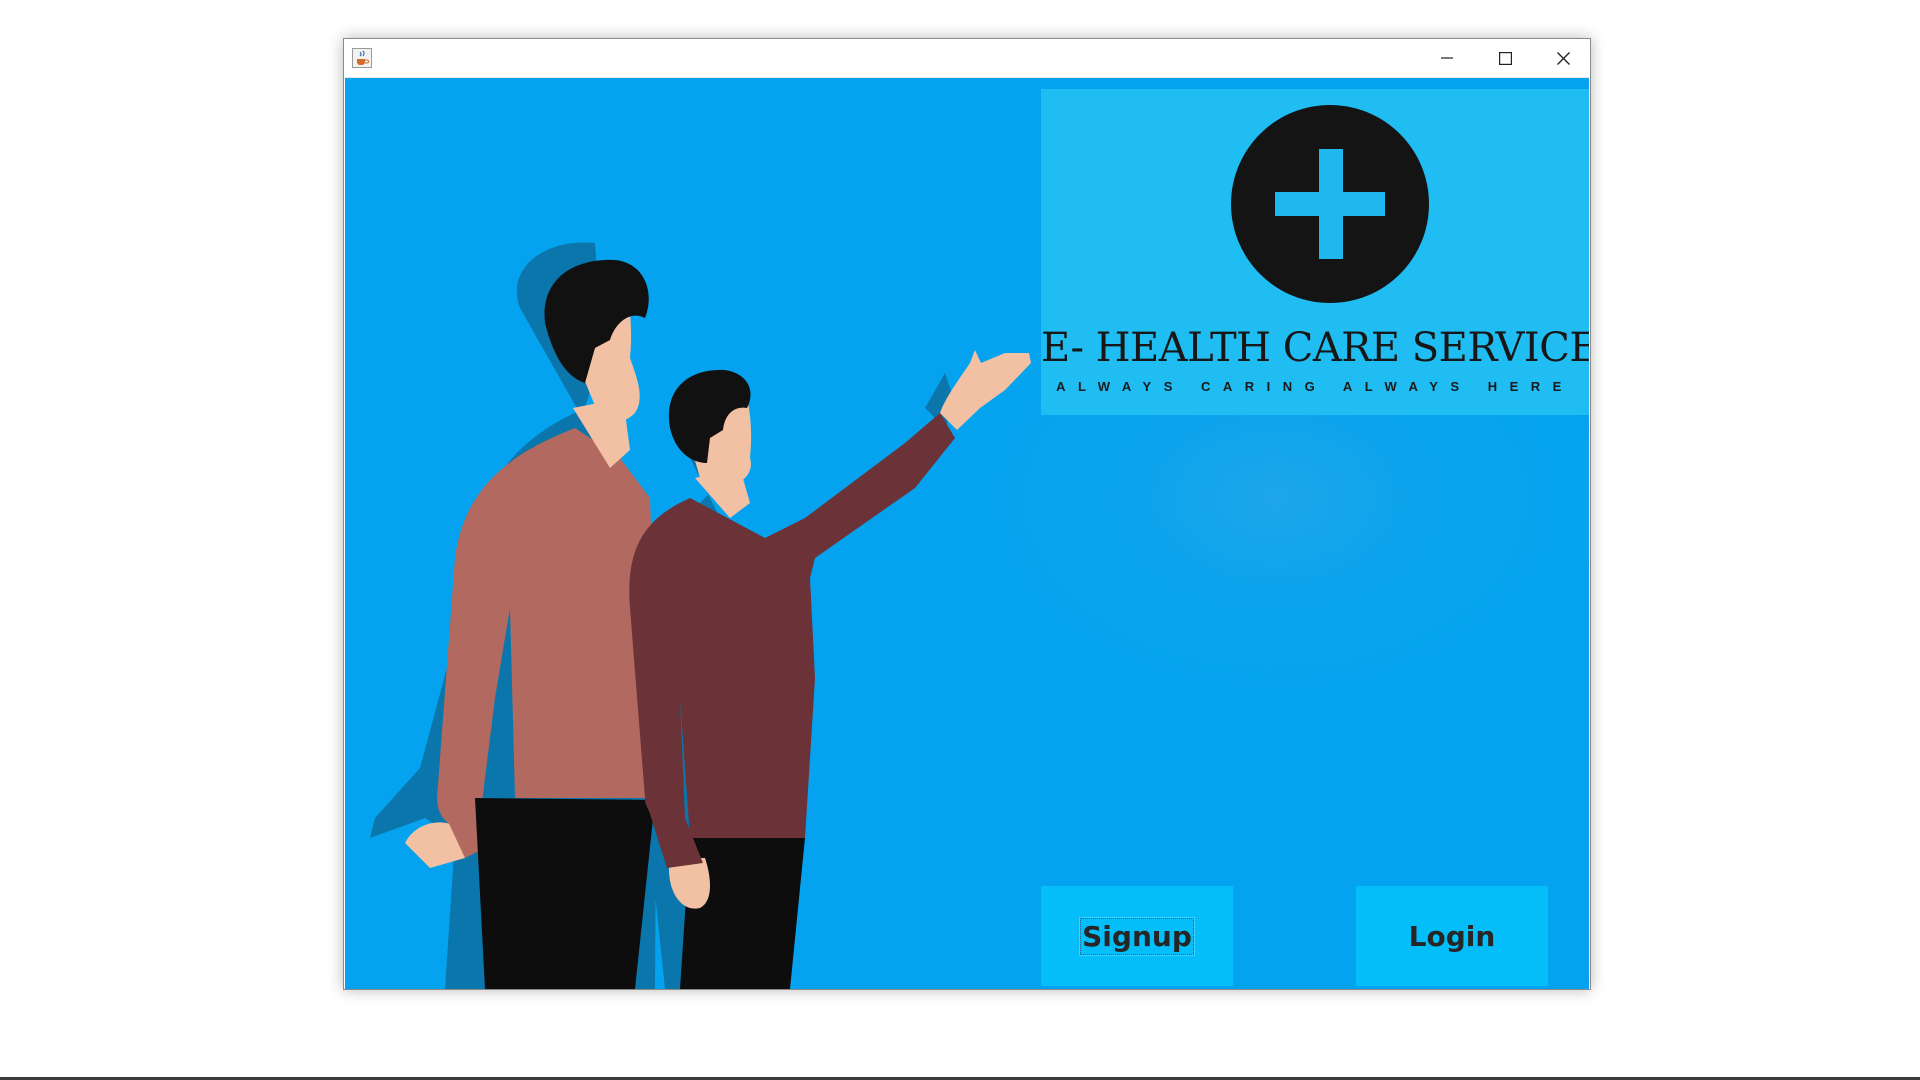 This screenshot has height=1080, width=1920. I want to click on close-icon, so click(1563, 58).